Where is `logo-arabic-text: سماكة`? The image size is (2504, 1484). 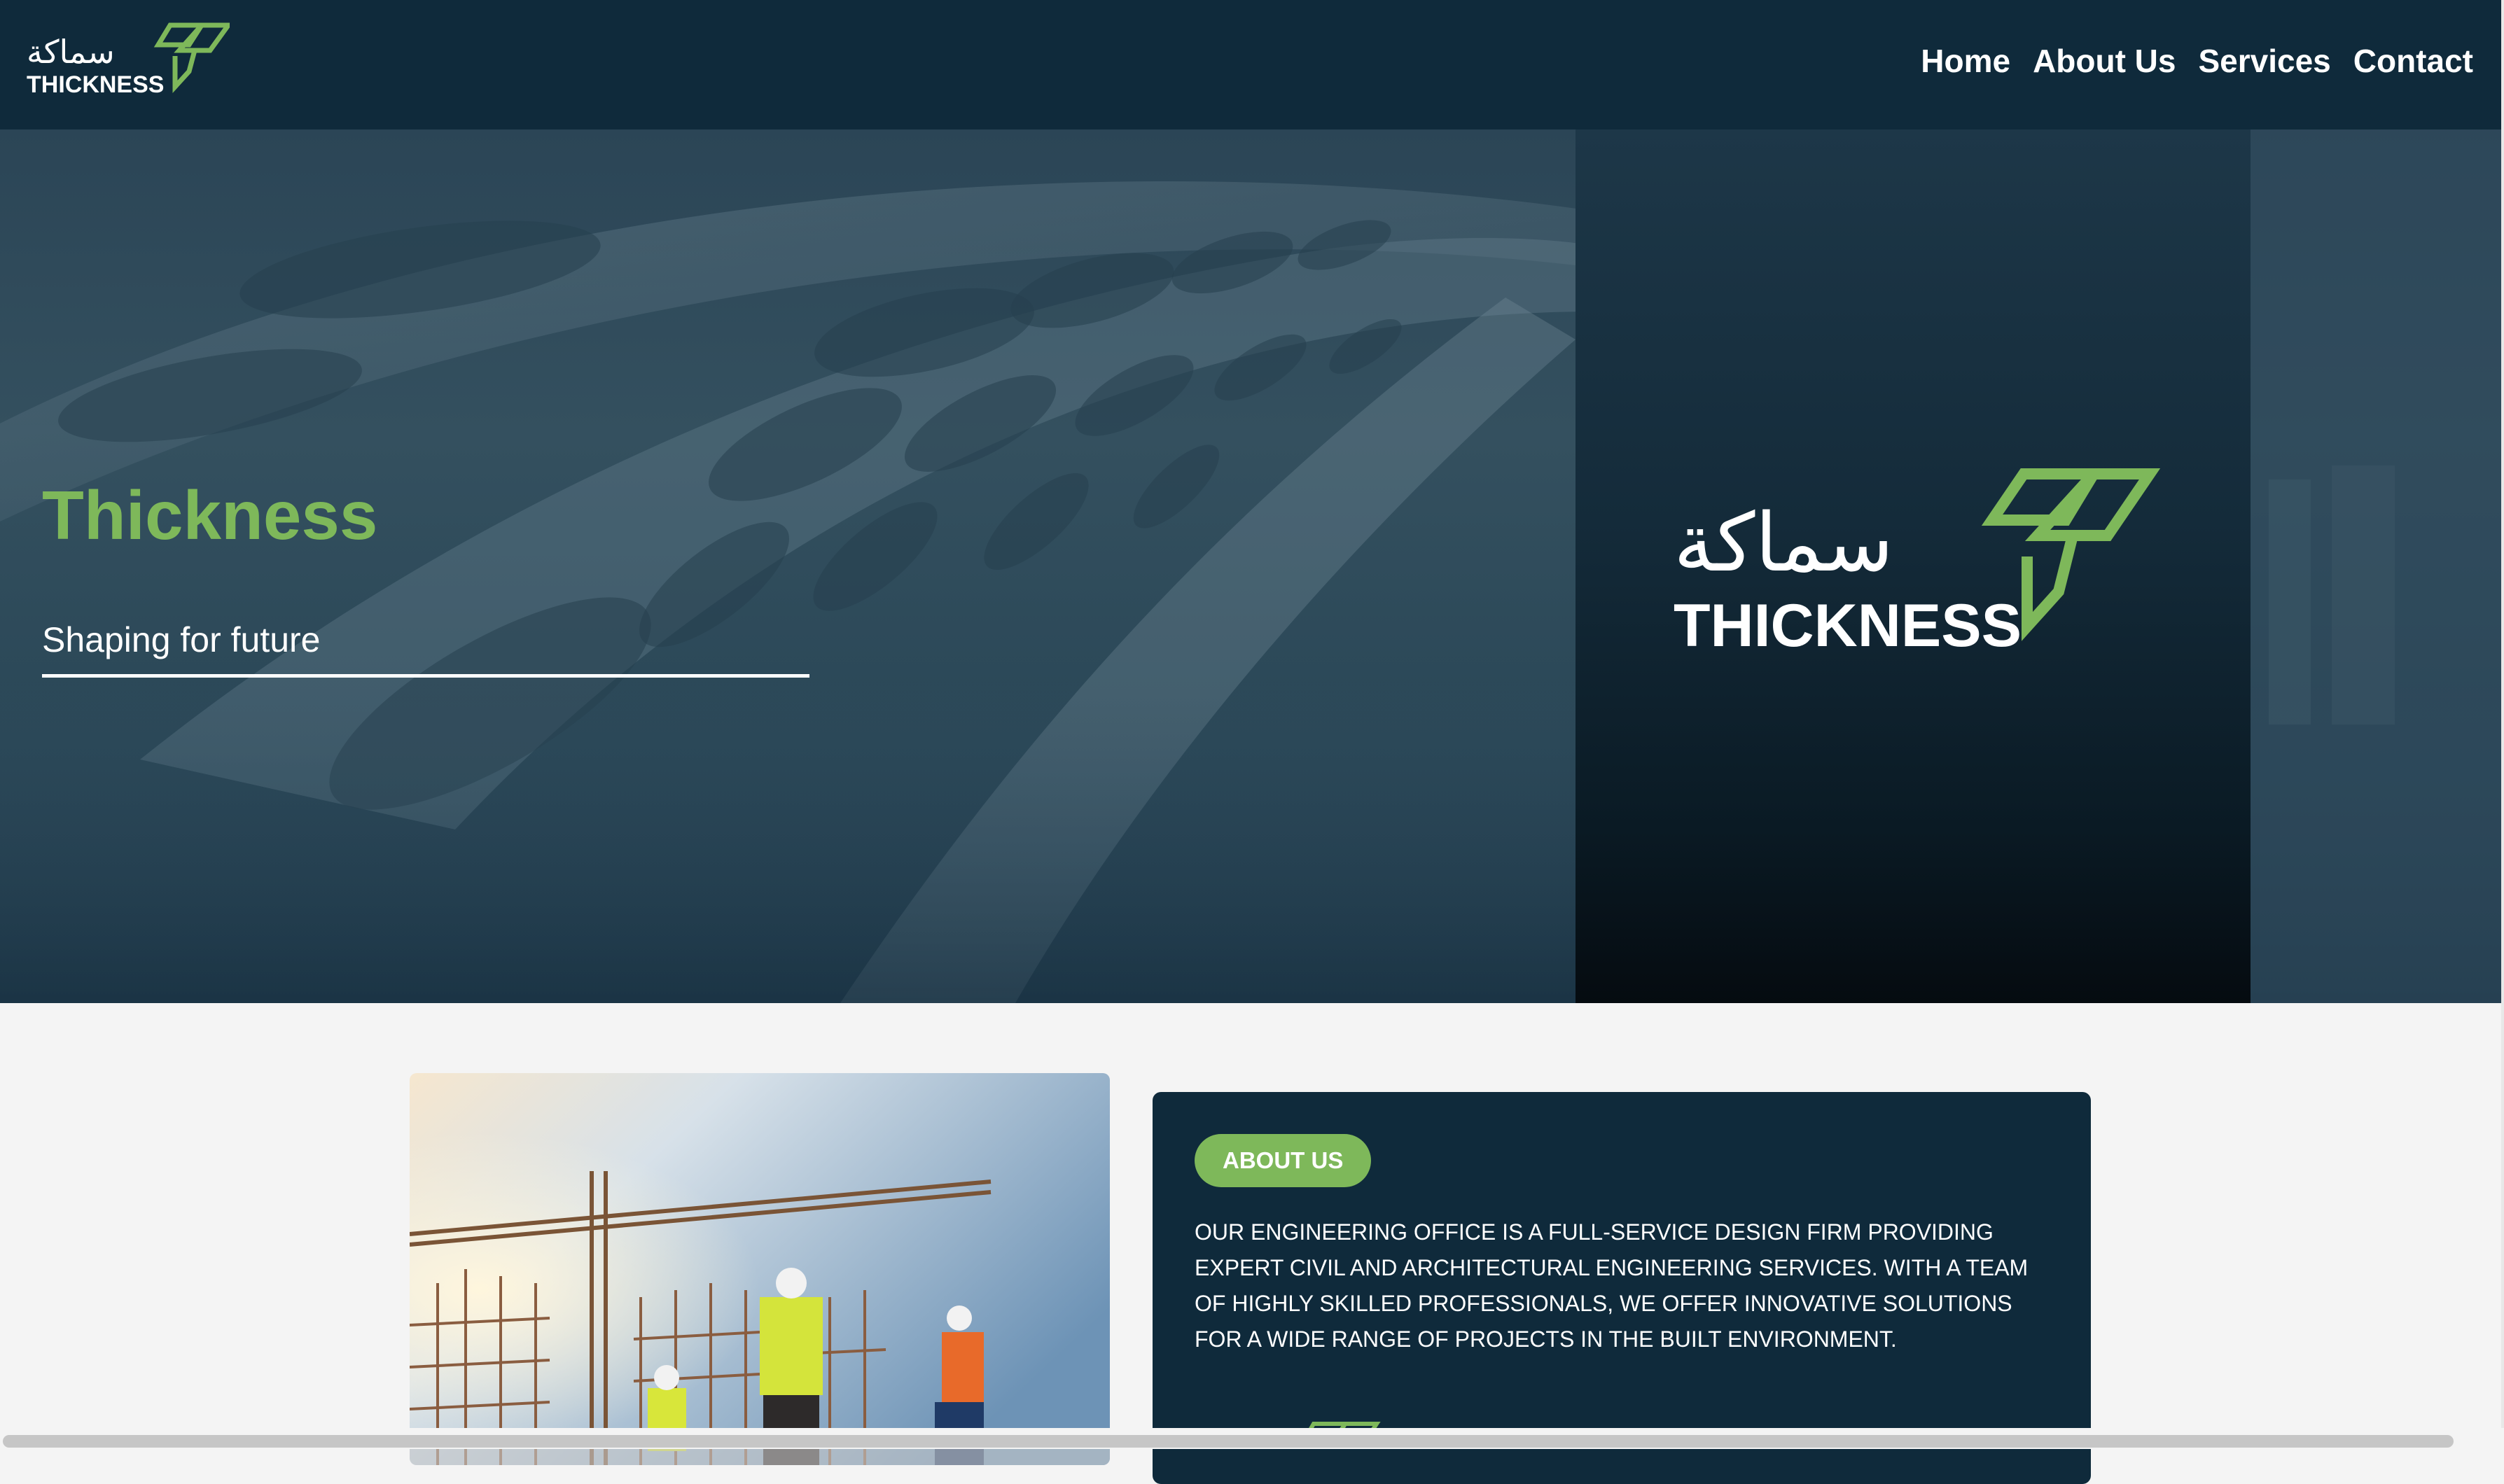 logo-arabic-text: سماكة is located at coordinates (71, 52).